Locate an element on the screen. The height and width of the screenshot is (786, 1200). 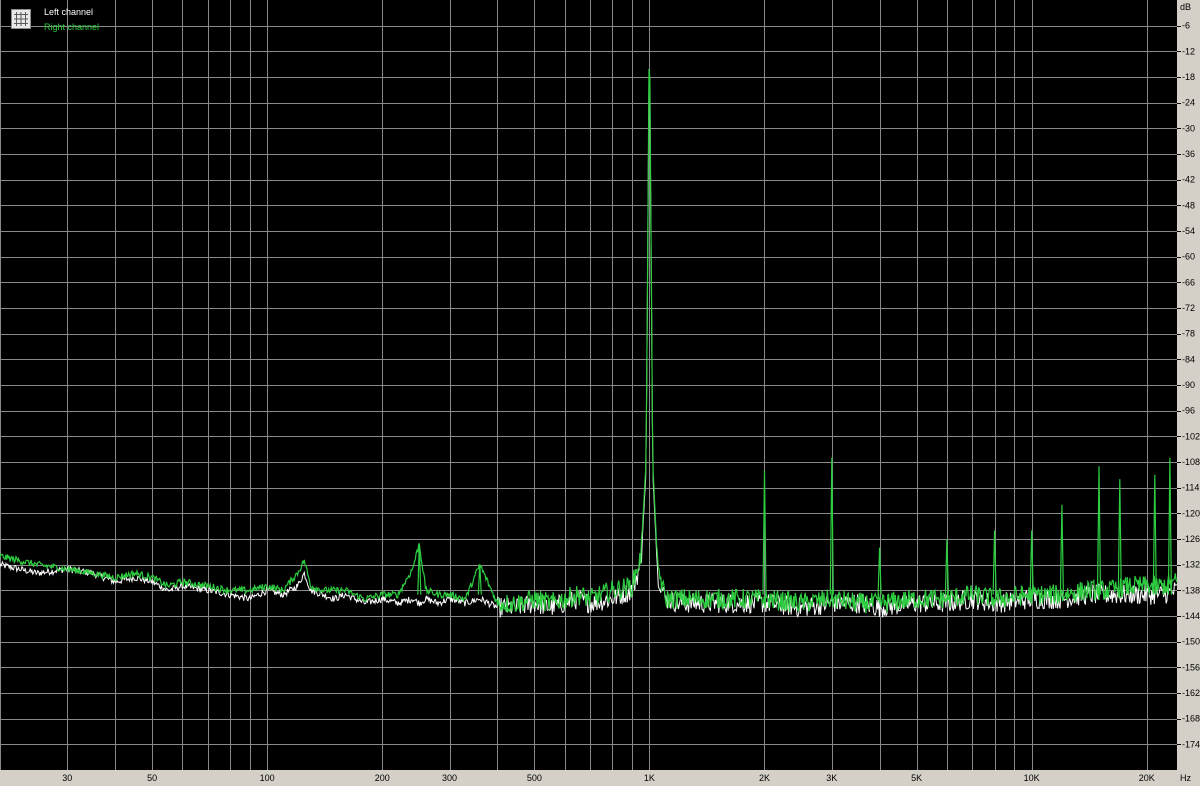
y-tick-label: -114 is located at coordinates (1190, 488).